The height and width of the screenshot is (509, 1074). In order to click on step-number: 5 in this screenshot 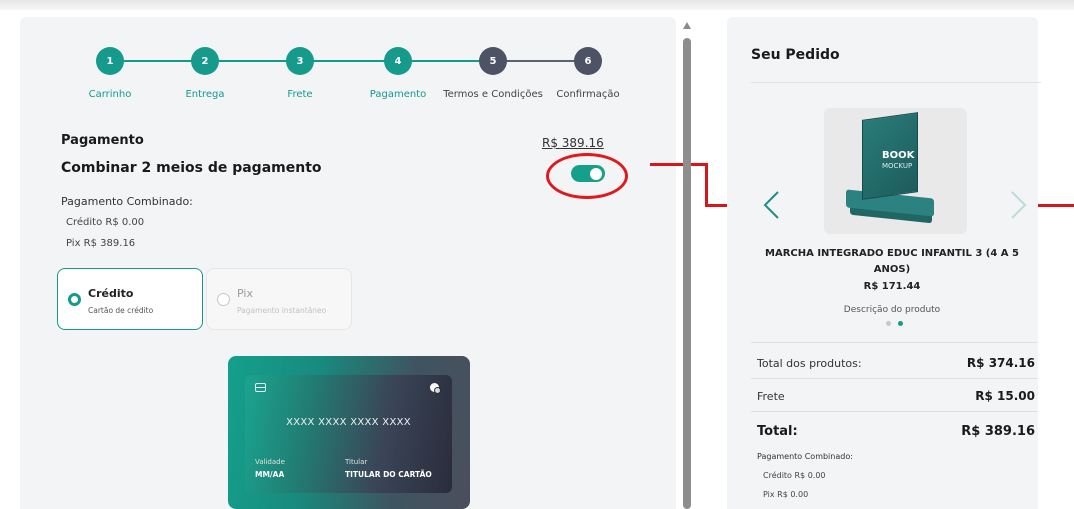, I will do `click(493, 61)`.